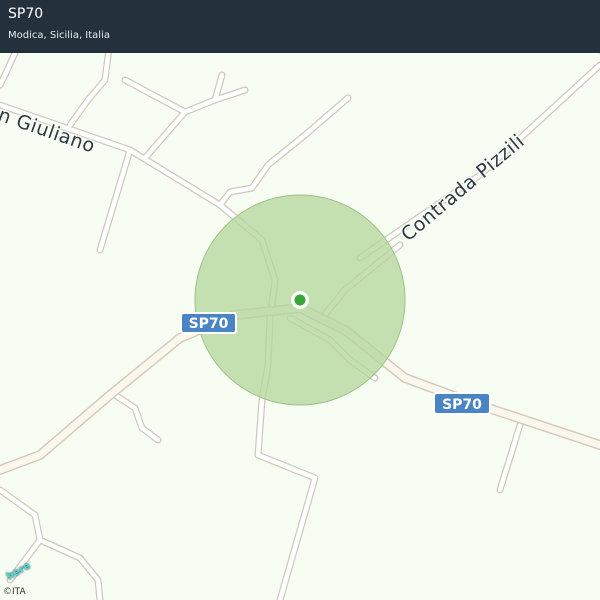 Image resolution: width=600 pixels, height=600 pixels. What do you see at coordinates (14, 592) in the screenshot?
I see `copyright-notice: ©ITA` at bounding box center [14, 592].